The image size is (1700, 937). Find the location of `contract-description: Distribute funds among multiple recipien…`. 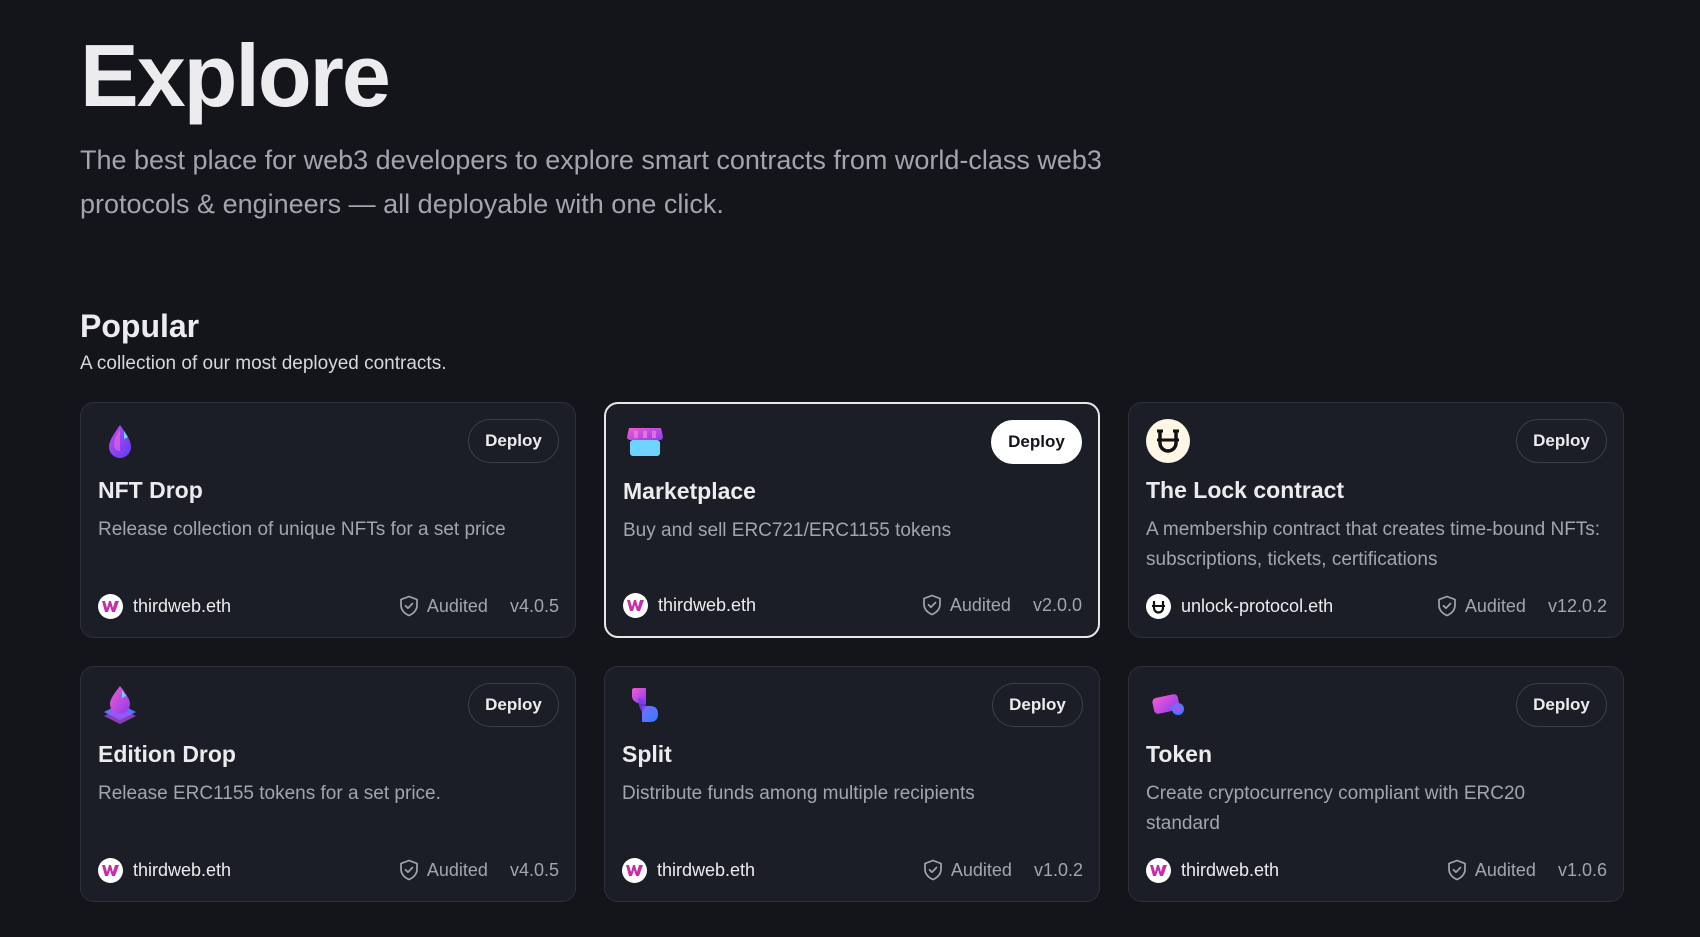

contract-description: Distribute funds among multiple recipien… is located at coordinates (798, 793).